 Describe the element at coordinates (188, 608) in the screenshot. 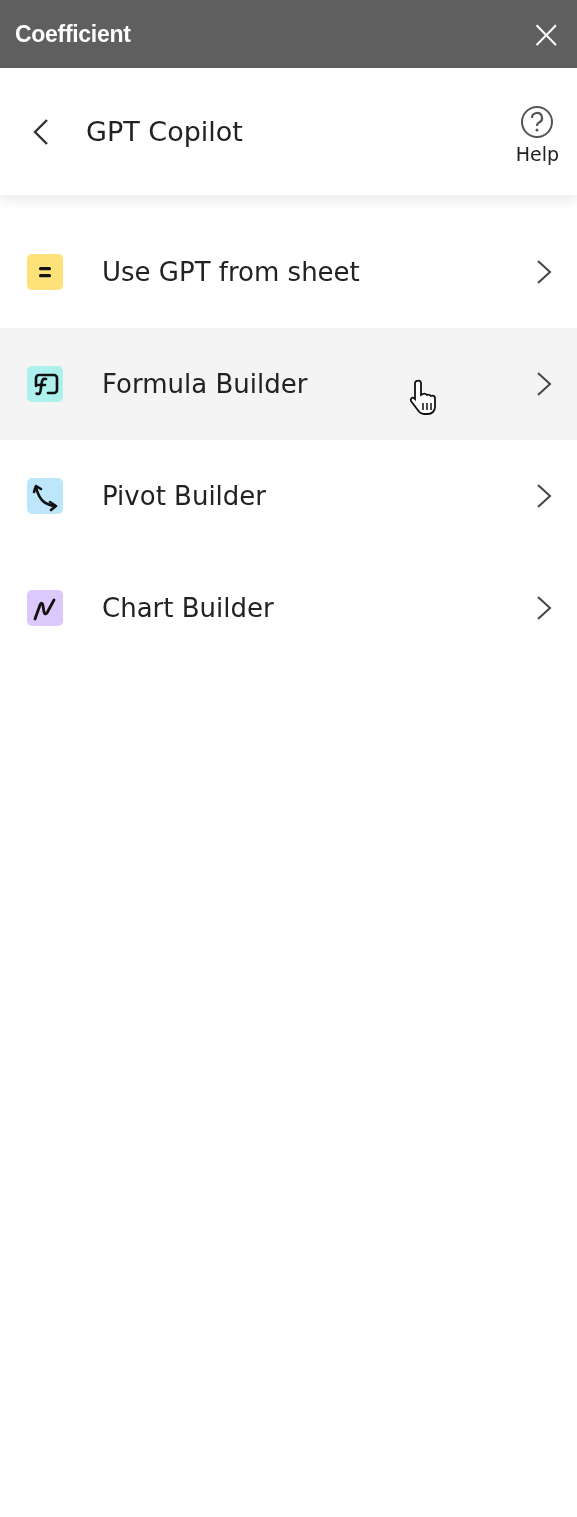

I see `menu-item-label: Chart Builder` at that location.